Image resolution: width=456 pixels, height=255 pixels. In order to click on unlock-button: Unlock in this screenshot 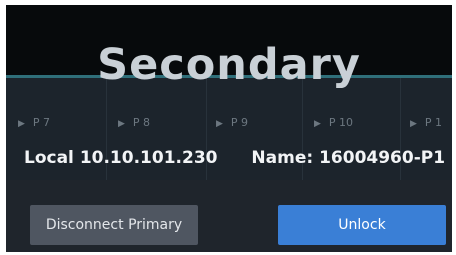, I will do `click(362, 225)`.